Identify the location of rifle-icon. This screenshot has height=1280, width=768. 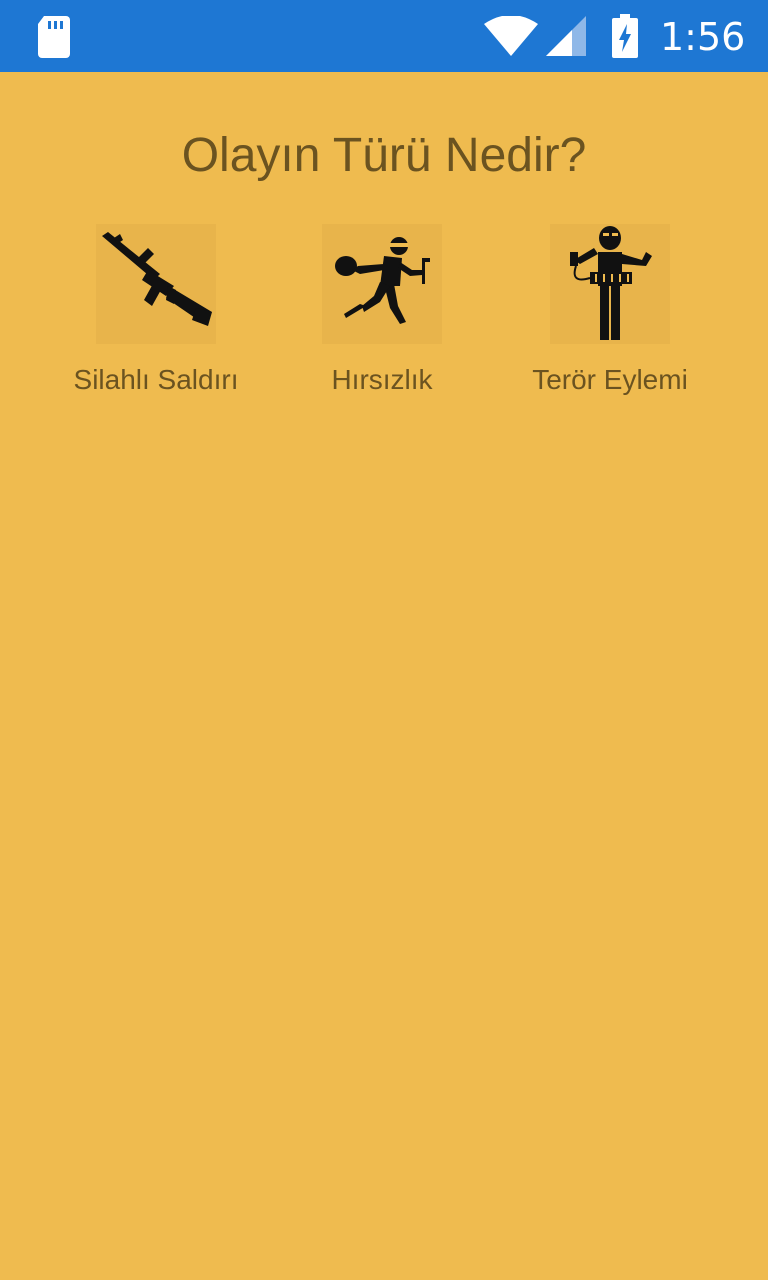
(156, 284).